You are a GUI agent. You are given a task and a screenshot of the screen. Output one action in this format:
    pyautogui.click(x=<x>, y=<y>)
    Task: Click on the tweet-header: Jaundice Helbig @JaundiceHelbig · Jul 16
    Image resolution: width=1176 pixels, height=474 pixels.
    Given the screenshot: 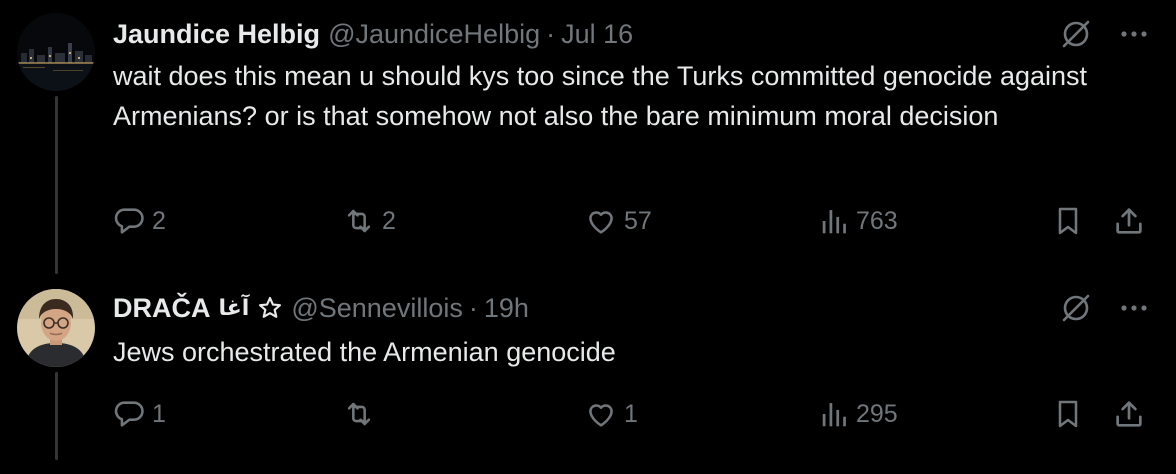 What is the action you would take?
    pyautogui.click(x=373, y=34)
    